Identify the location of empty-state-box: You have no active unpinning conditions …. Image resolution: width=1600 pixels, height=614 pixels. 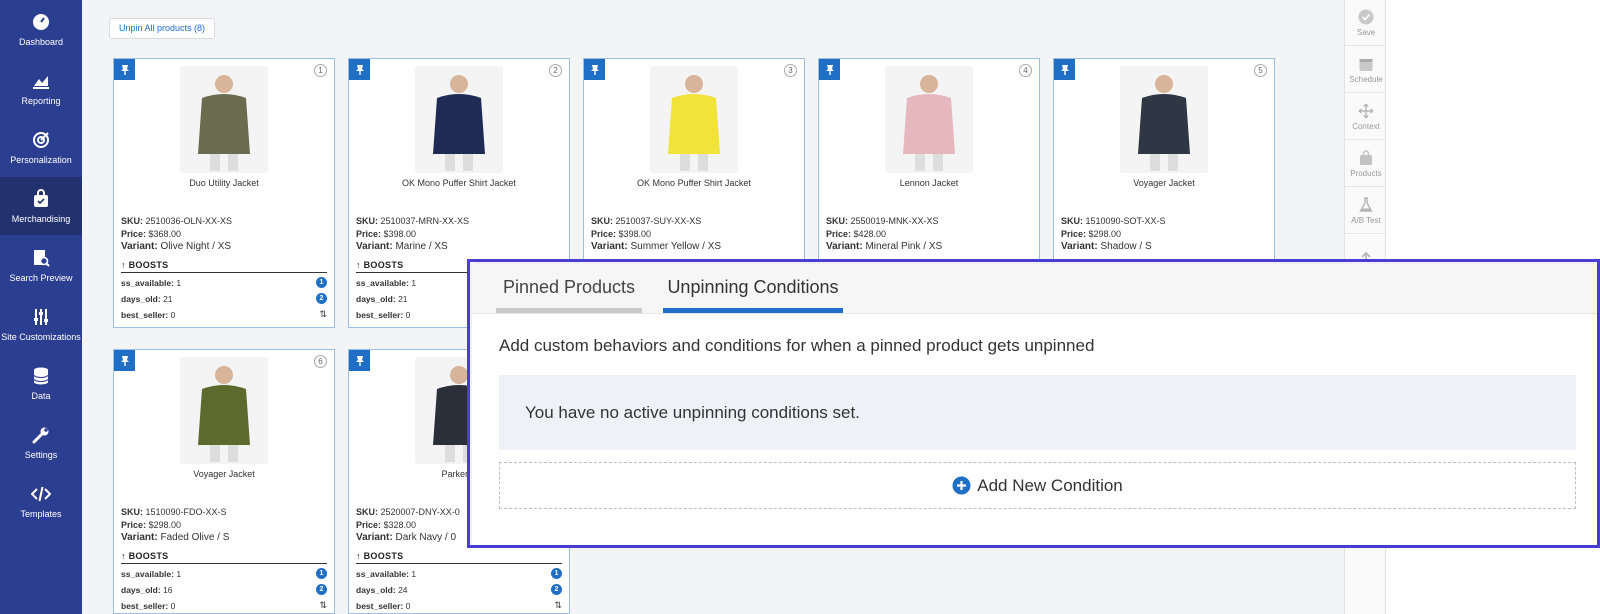
(1037, 412).